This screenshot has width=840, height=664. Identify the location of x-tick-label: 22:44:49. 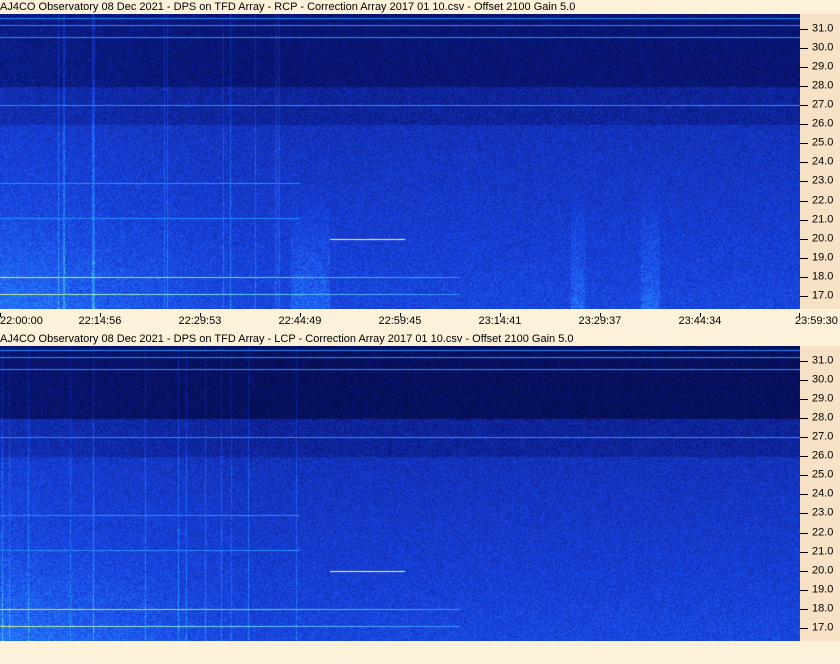
(300, 321).